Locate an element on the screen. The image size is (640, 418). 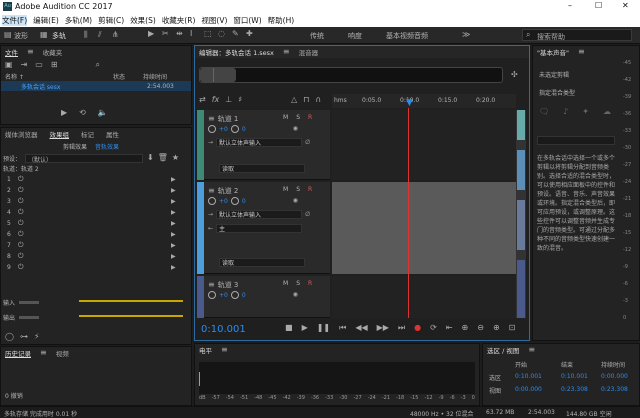
solo-button: S is located at coordinates (298, 189).